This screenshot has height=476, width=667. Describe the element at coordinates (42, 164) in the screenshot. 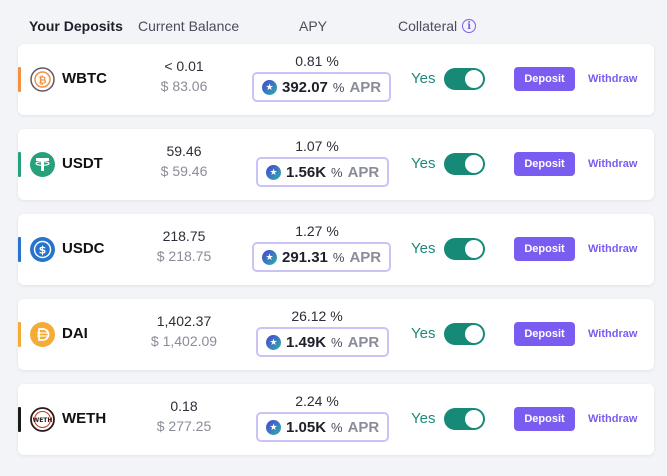

I see `usdt-icon` at that location.